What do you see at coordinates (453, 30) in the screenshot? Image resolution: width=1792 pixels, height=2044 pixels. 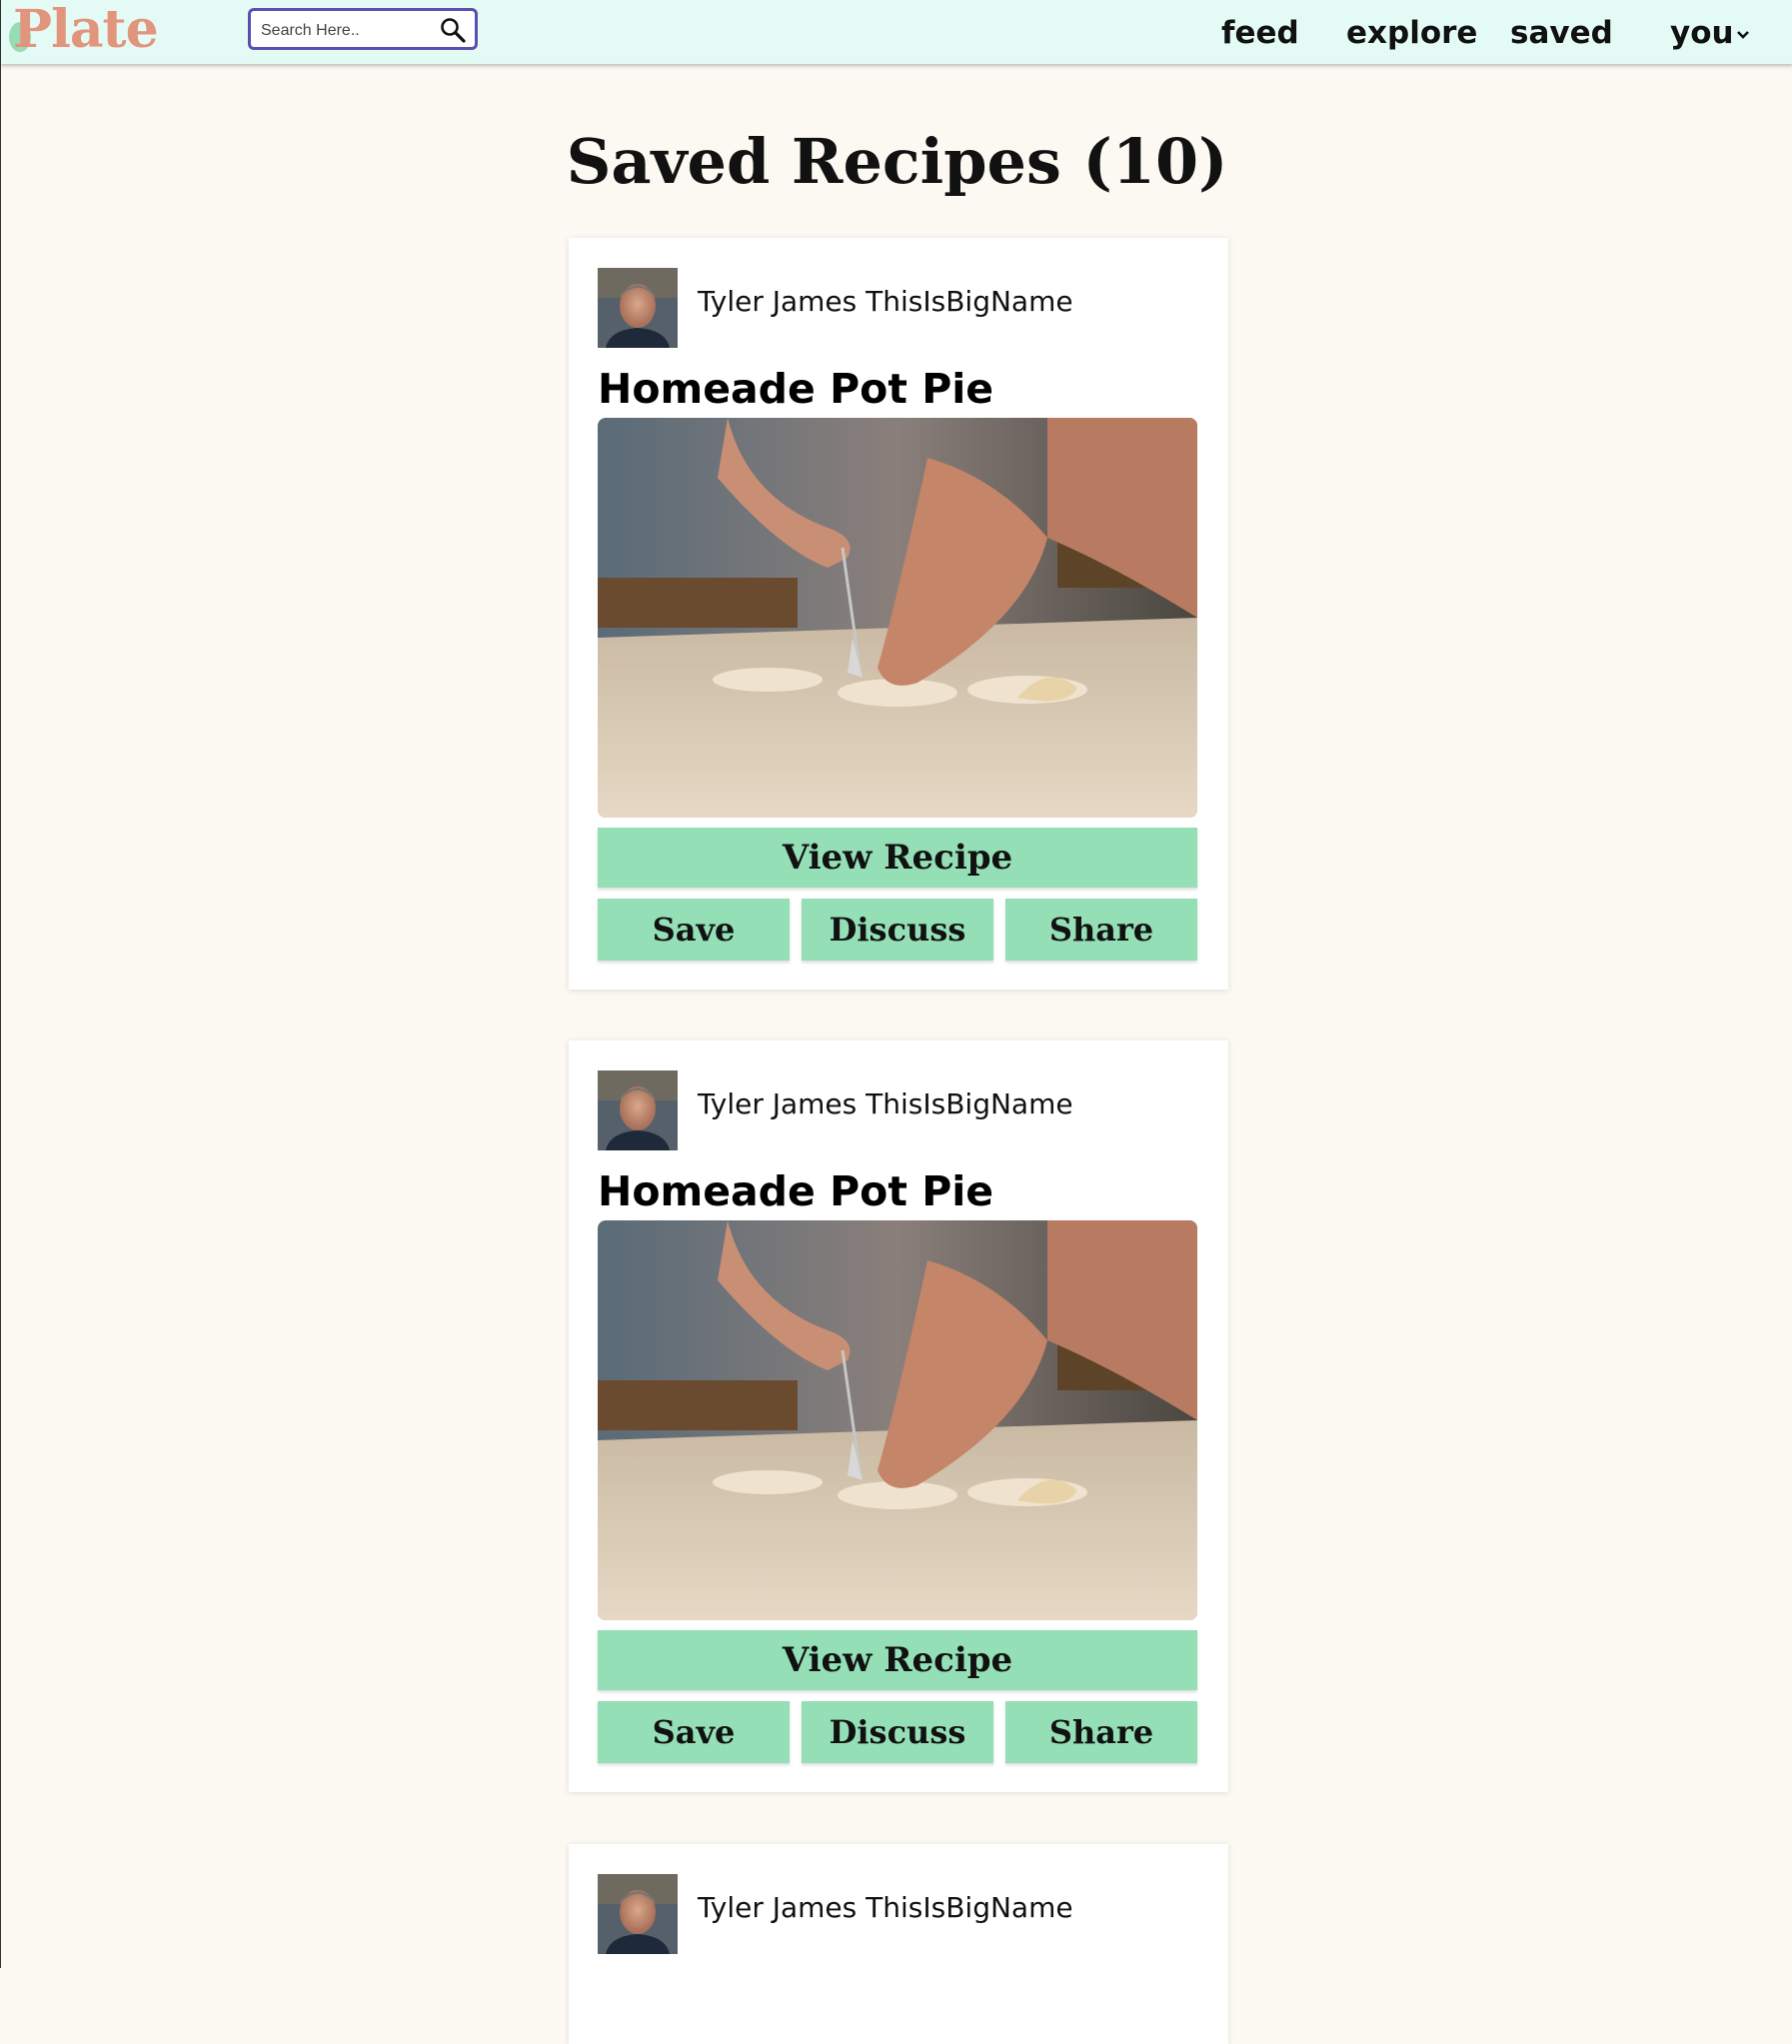 I see `search-icon` at bounding box center [453, 30].